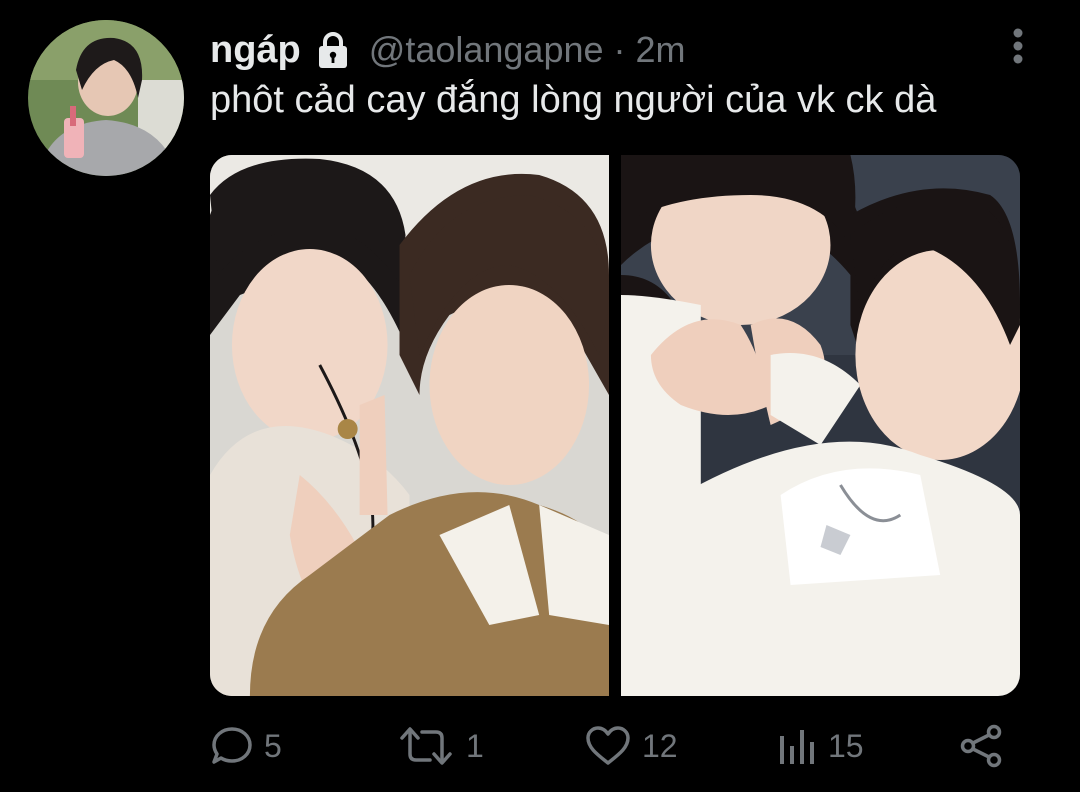  I want to click on user-handle: @taolangapne, so click(486, 50).